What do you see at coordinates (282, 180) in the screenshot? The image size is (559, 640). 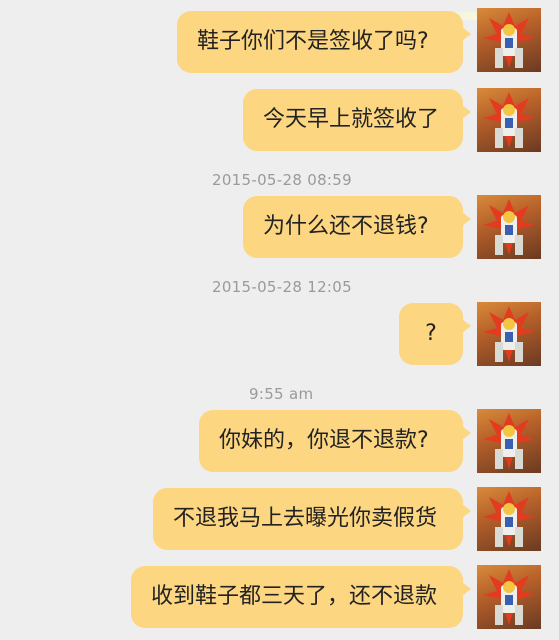 I see `timestamp: 2015-05-28 08:59` at bounding box center [282, 180].